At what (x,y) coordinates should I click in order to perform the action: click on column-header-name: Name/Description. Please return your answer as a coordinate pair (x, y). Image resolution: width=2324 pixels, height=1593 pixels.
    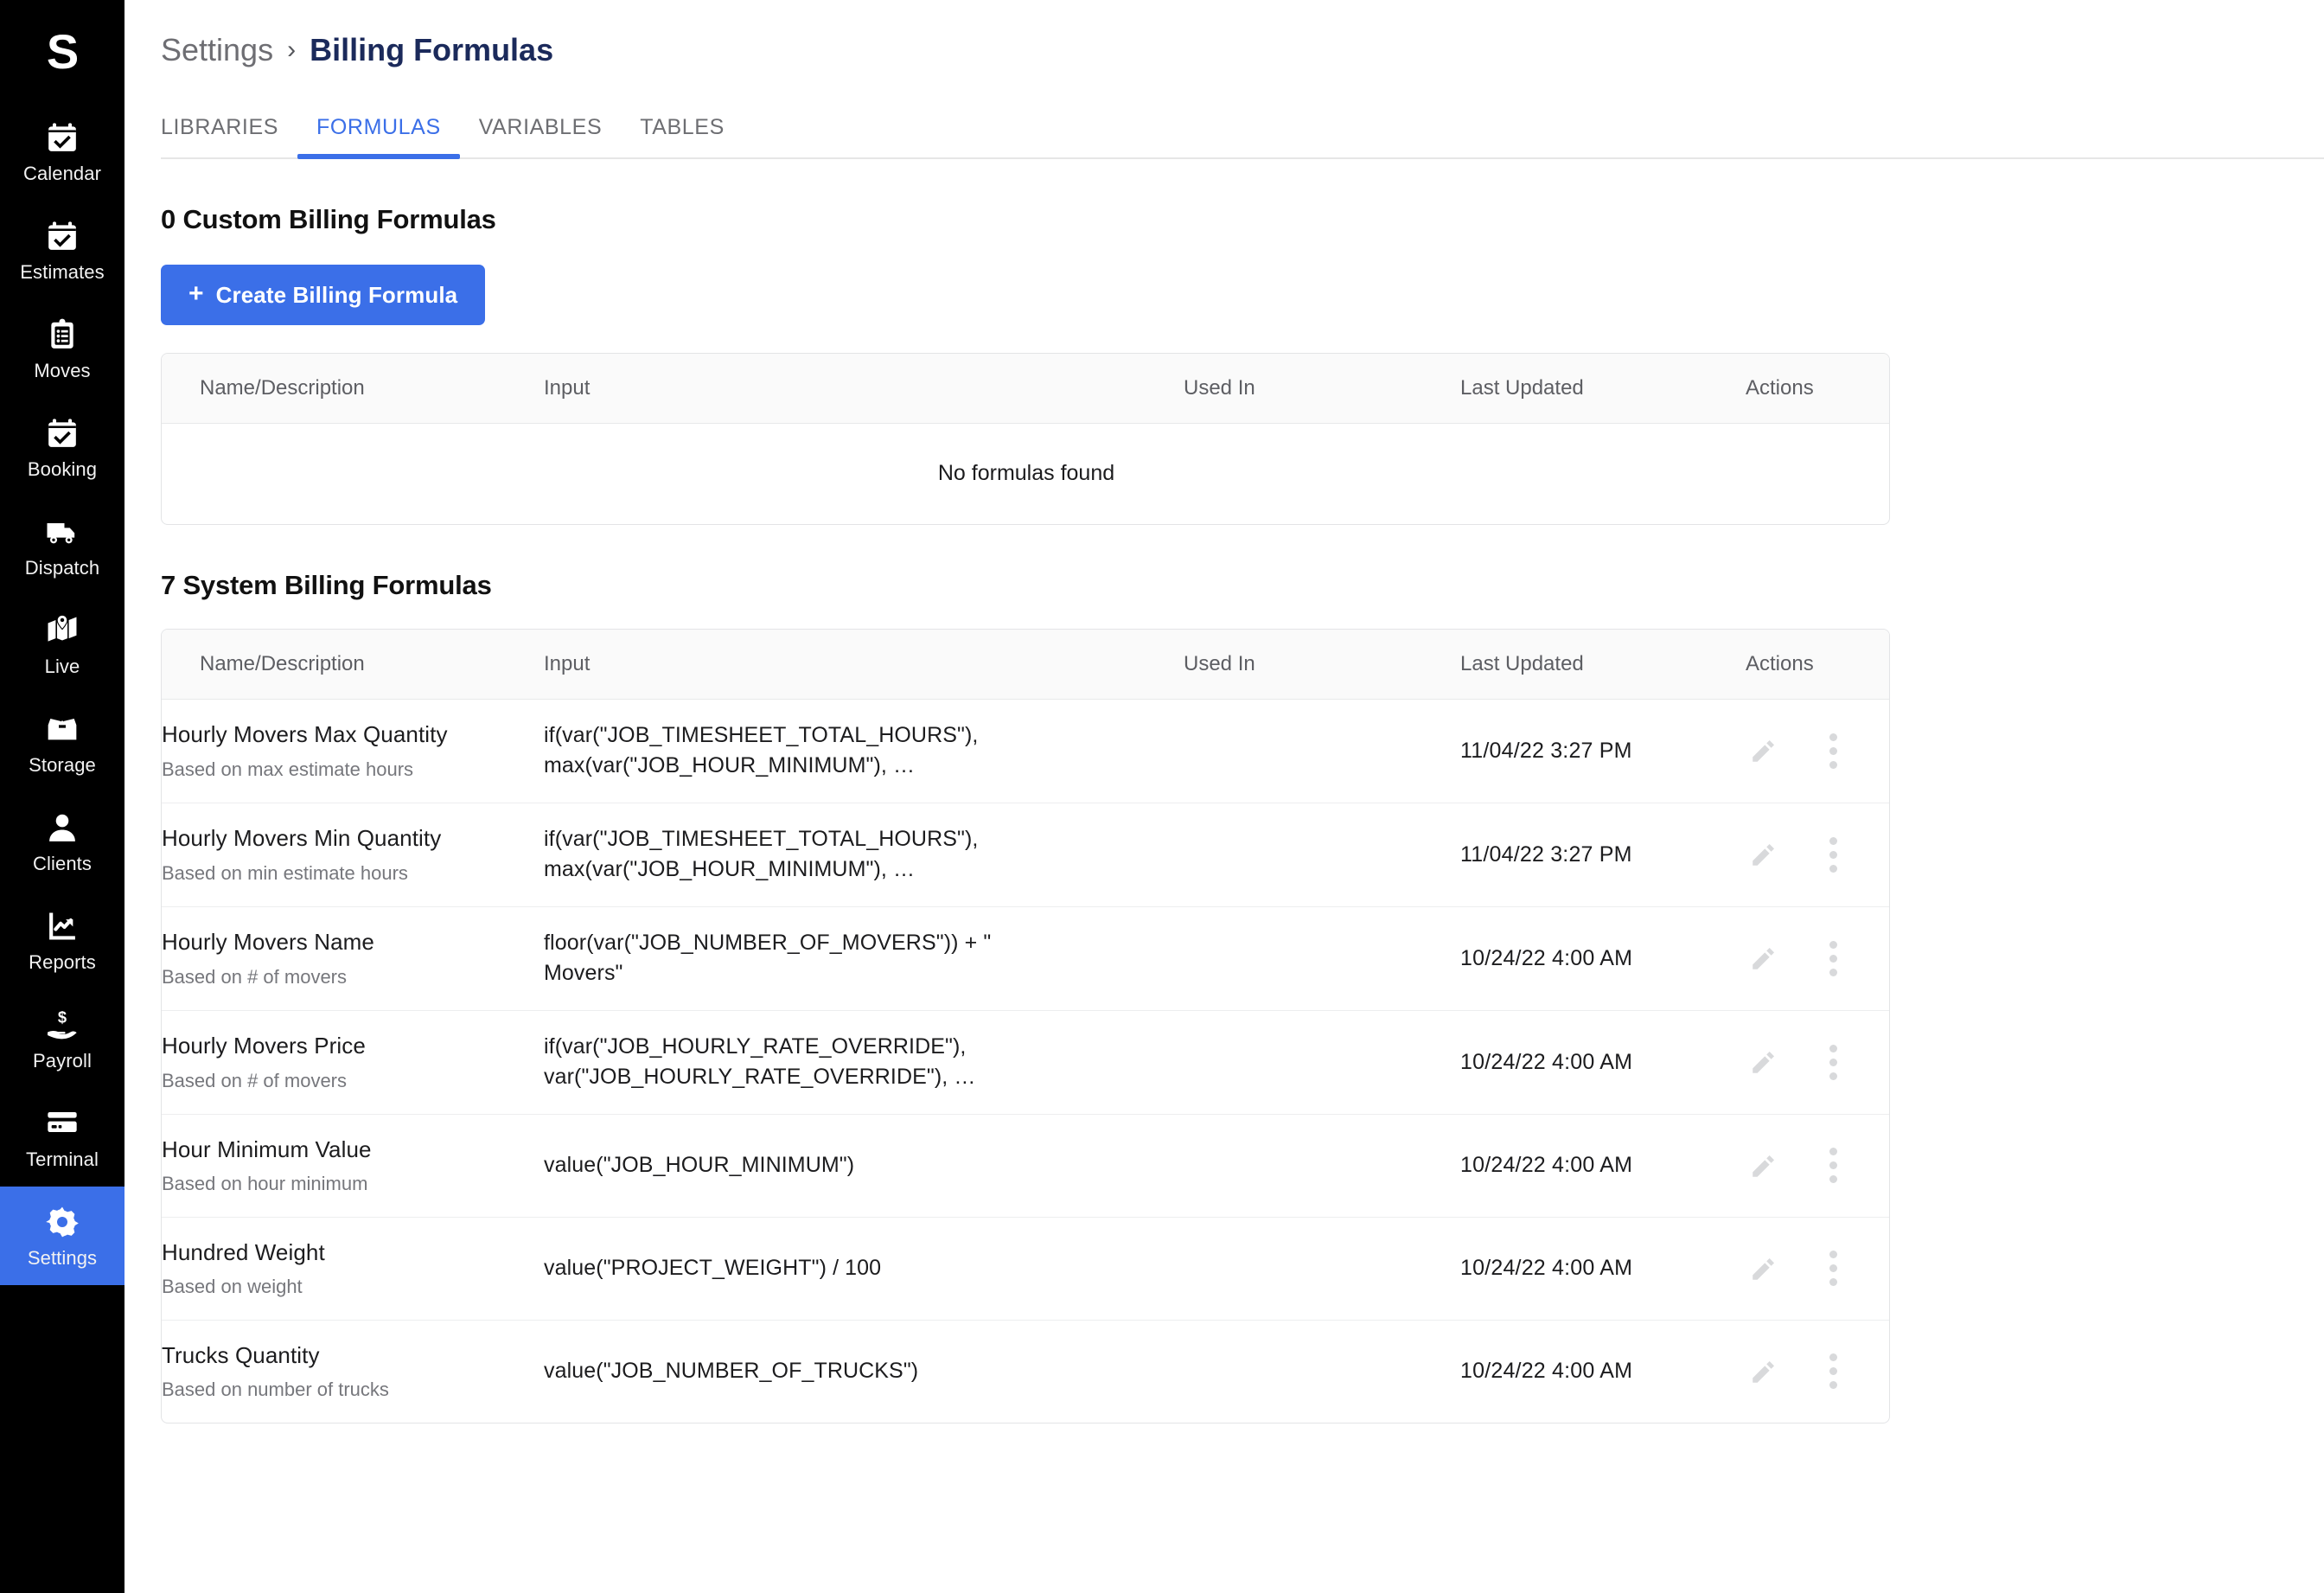
    Looking at the image, I should click on (353, 389).